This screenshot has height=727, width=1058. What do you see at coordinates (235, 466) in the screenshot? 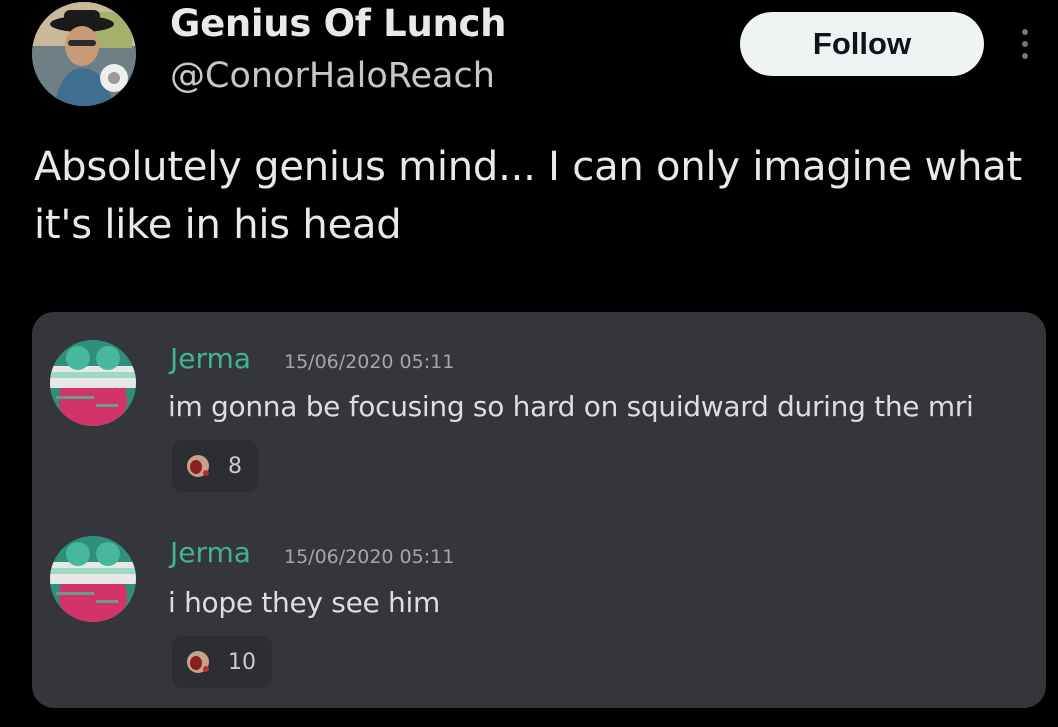
I see `reaction-count: 8` at bounding box center [235, 466].